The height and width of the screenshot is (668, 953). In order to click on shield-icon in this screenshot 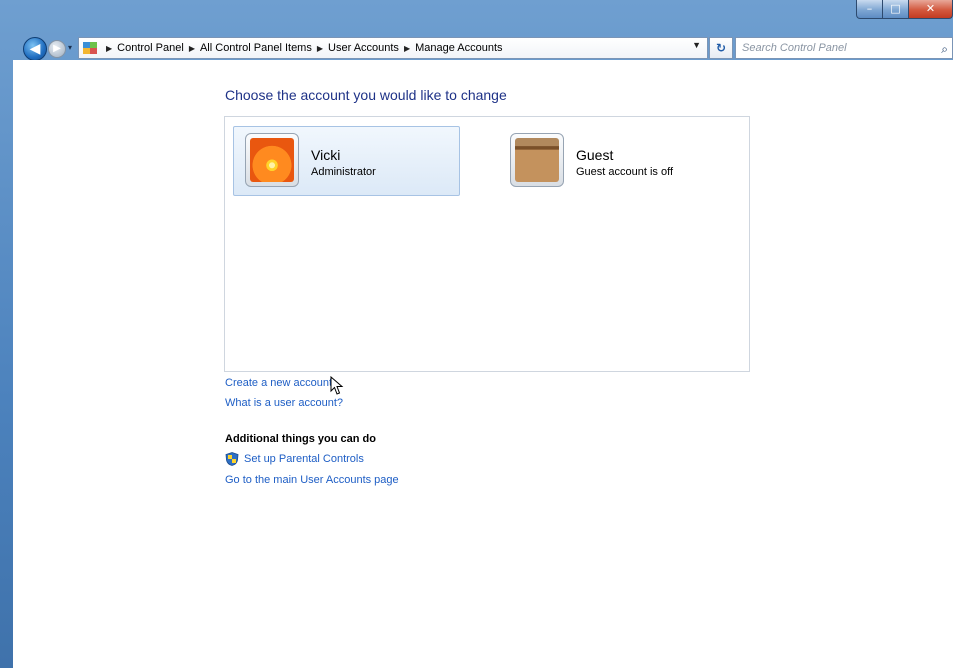, I will do `click(232, 459)`.